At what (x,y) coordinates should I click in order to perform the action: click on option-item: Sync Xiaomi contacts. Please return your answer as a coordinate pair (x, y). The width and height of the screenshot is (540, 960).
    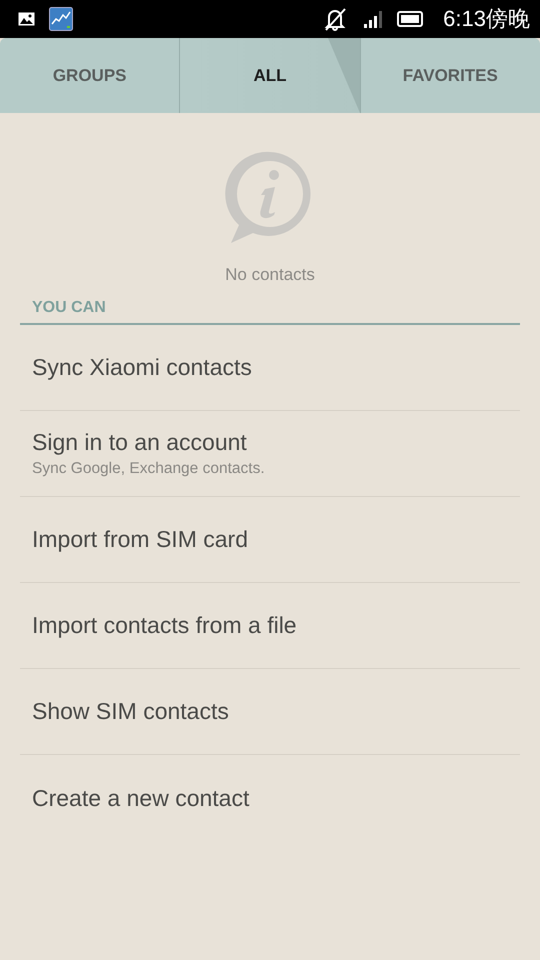
    Looking at the image, I should click on (270, 368).